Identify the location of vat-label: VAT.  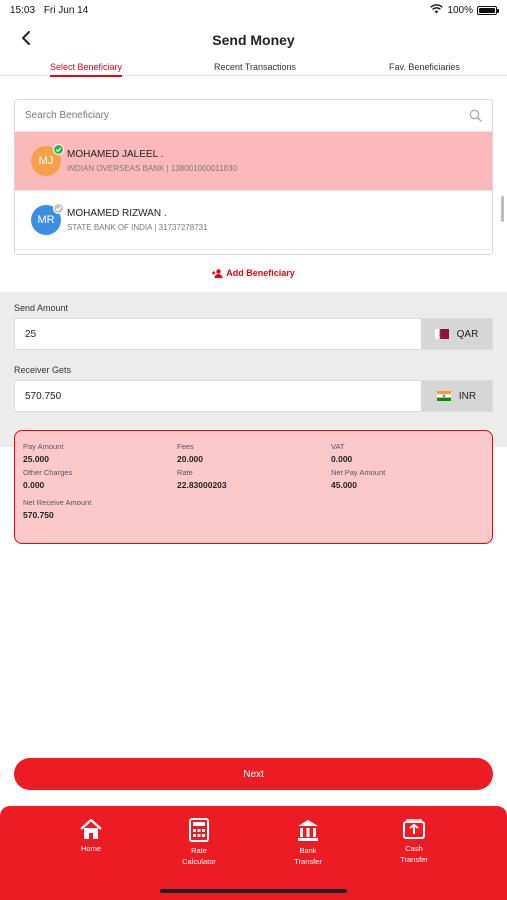
(338, 446).